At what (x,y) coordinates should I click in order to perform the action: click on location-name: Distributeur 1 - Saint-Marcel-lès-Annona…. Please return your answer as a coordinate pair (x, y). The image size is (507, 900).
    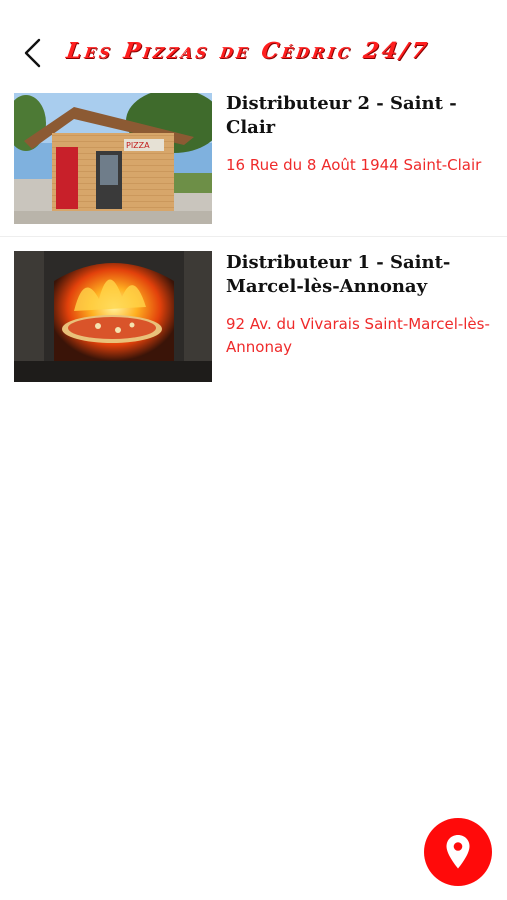
    Looking at the image, I should click on (338, 274).